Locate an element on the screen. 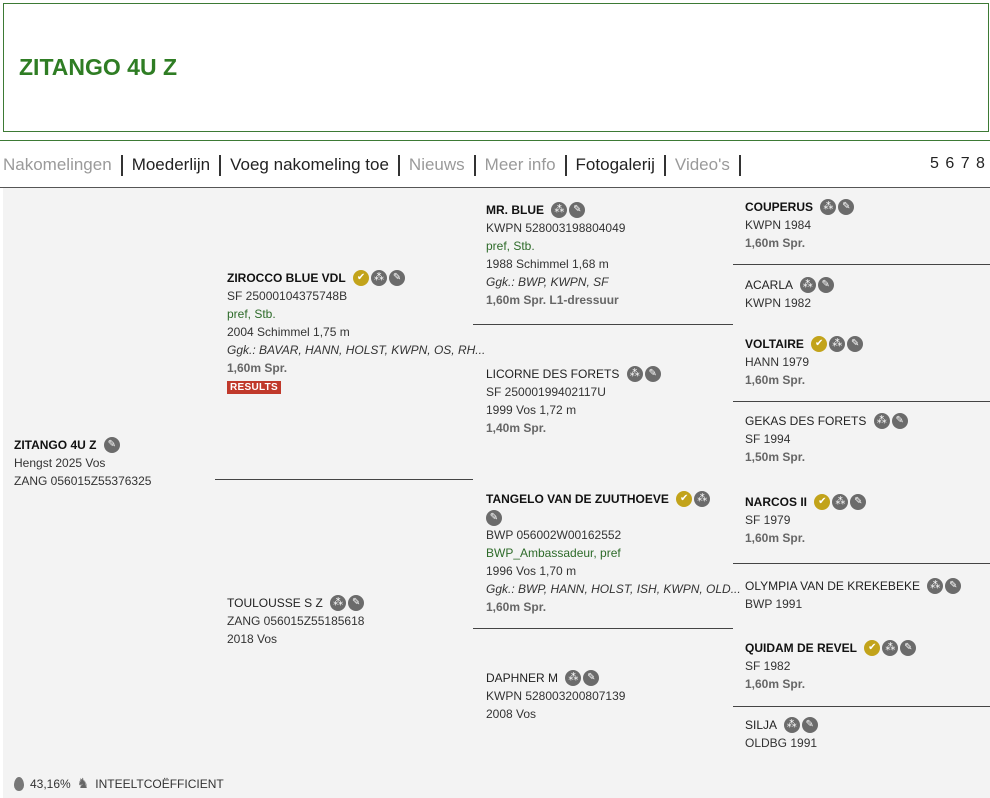 The height and width of the screenshot is (798, 990). page-title: ZITANGO 4U Z is located at coordinates (98, 67).